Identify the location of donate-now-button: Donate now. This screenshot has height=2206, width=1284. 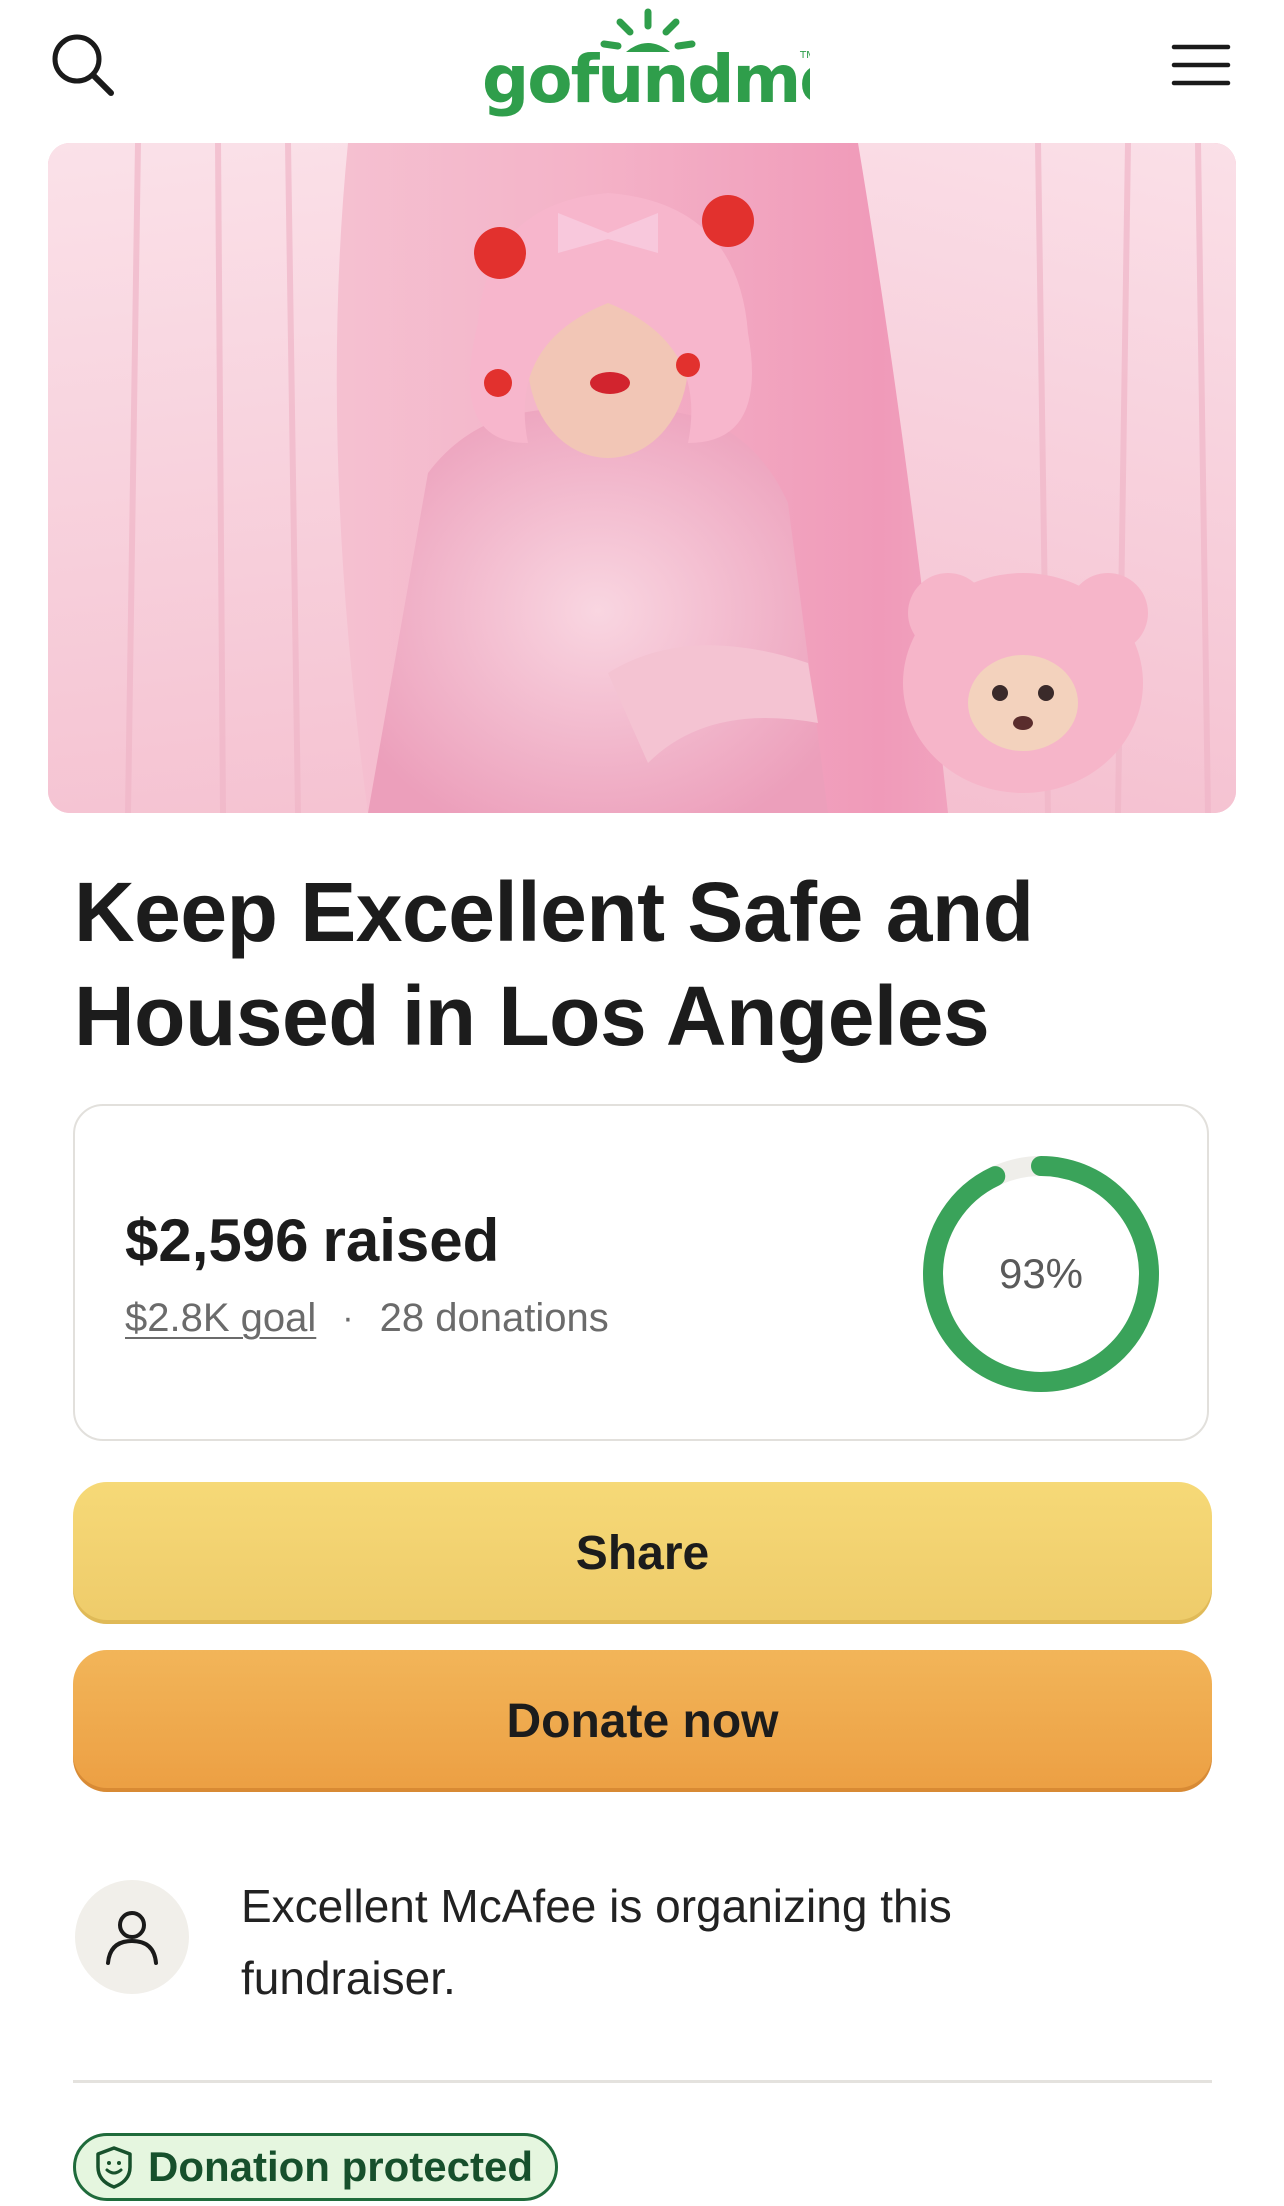
(642, 1721).